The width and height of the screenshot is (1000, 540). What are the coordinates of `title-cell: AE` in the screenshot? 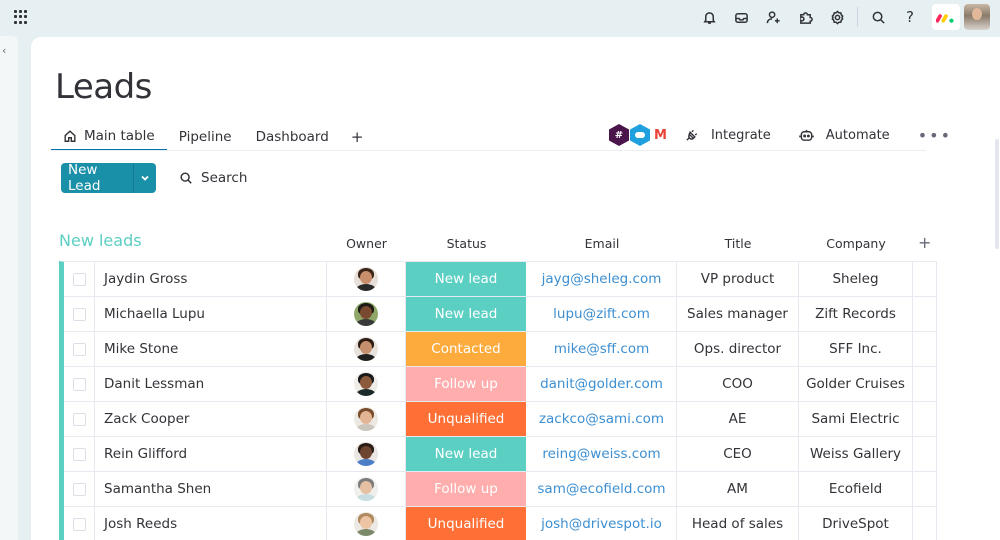 It's located at (738, 419).